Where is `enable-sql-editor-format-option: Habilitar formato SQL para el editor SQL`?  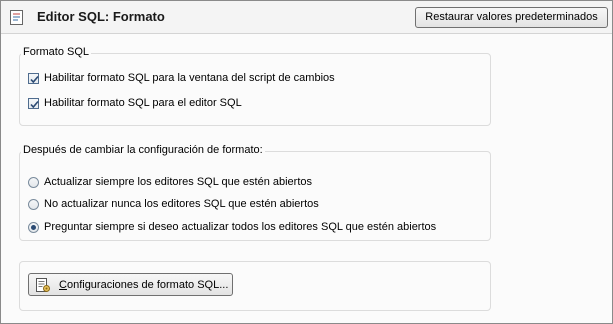 enable-sql-editor-format-option: Habilitar formato SQL para el editor SQL is located at coordinates (135, 103).